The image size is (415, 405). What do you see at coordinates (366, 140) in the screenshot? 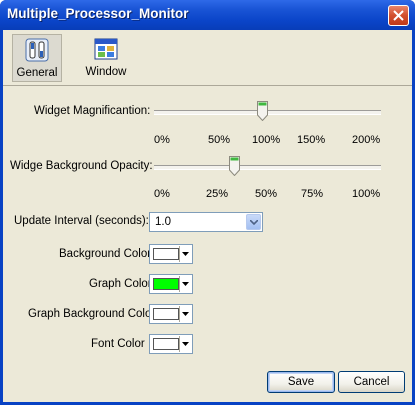
I see `magnification-tick-200: 200%` at bounding box center [366, 140].